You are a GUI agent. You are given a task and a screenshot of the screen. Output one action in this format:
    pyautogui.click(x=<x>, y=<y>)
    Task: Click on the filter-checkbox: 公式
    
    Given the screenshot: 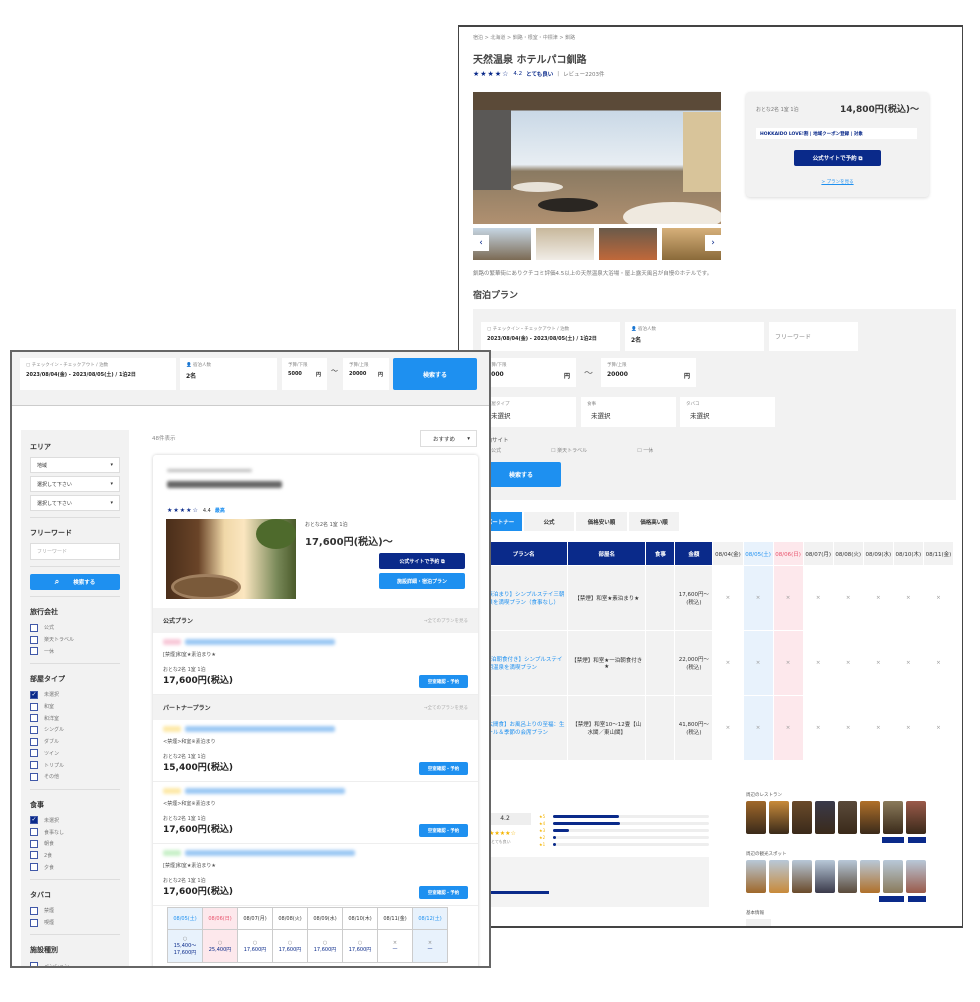 What is the action you would take?
    pyautogui.click(x=75, y=628)
    